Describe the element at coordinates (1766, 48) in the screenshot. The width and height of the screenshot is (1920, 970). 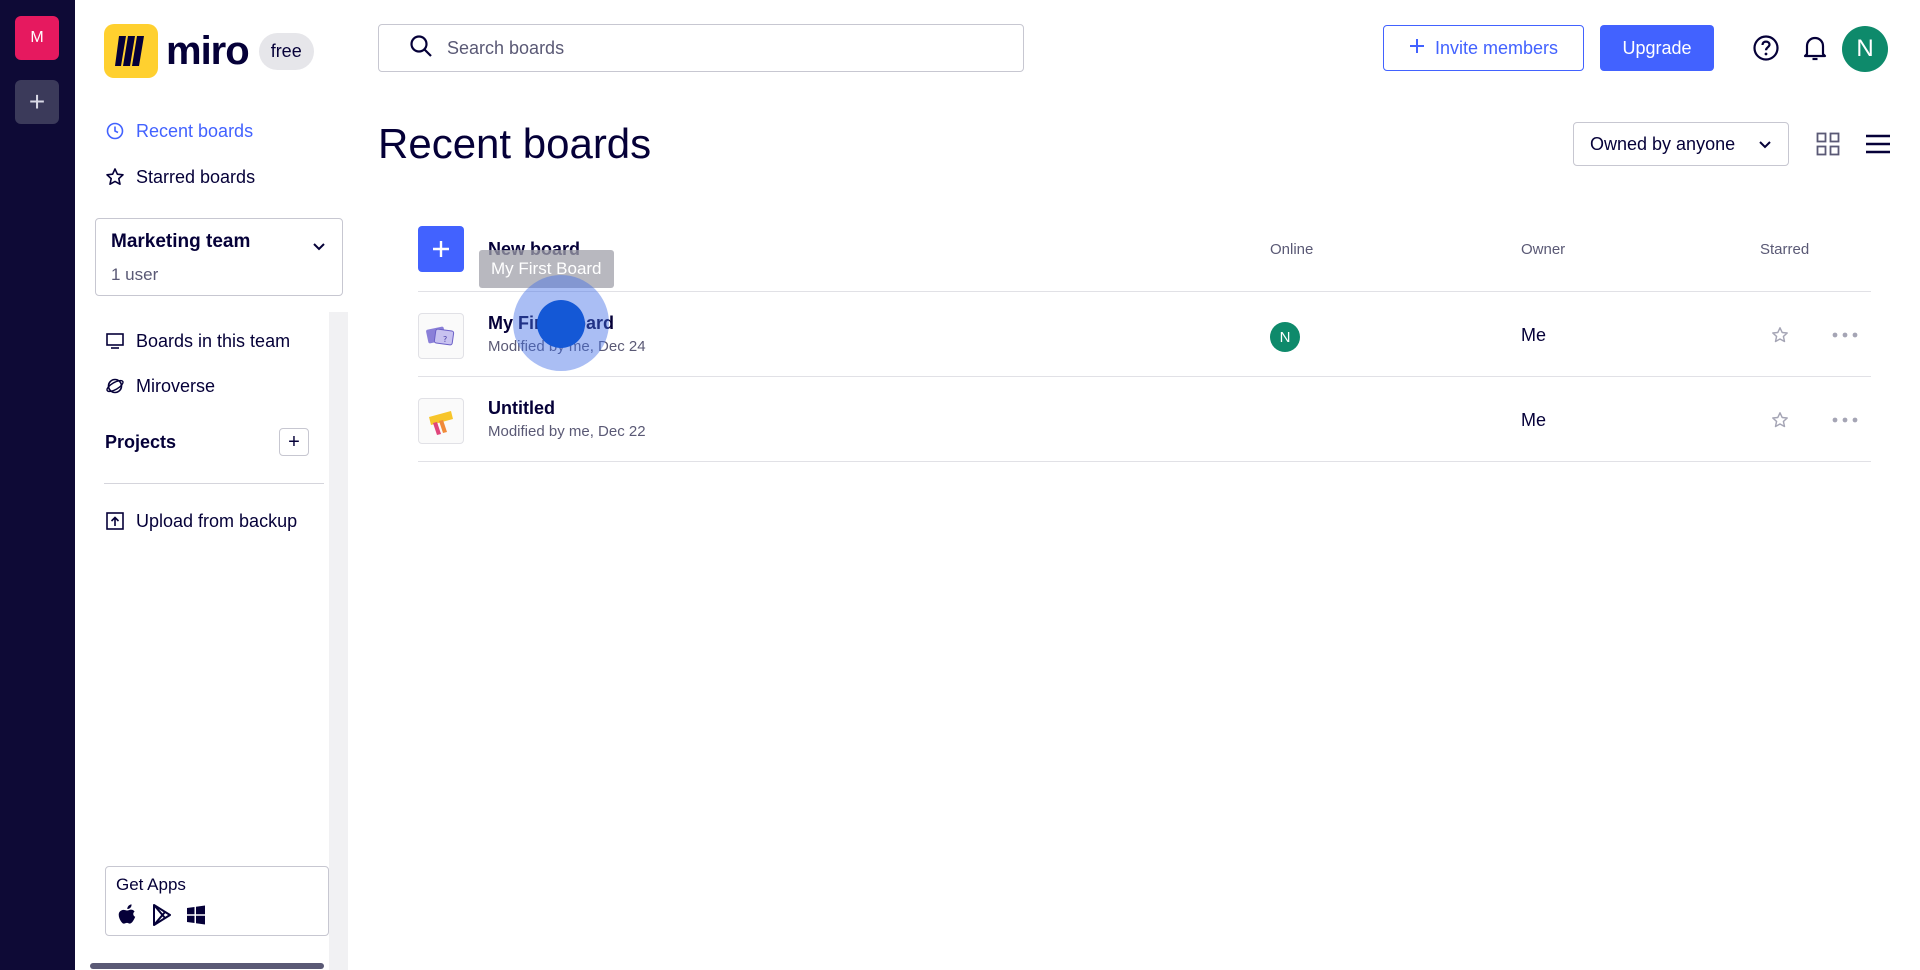
I see `help-icon` at that location.